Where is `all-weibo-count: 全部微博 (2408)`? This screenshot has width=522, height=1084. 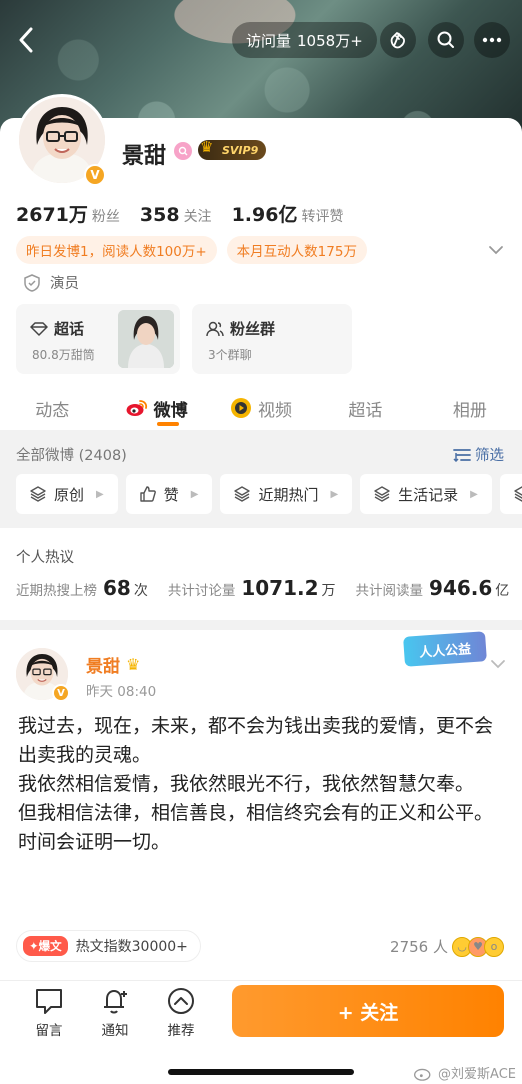
all-weibo-count: 全部微博 (2408) is located at coordinates (71, 456).